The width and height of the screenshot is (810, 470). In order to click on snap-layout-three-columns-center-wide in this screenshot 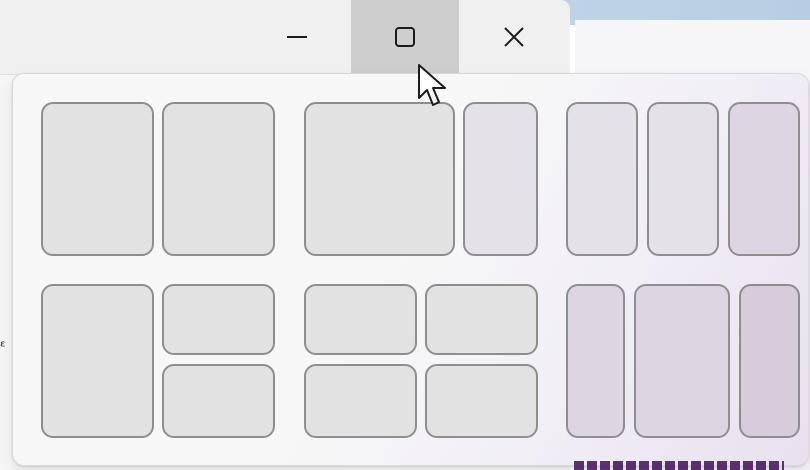, I will do `click(683, 361)`.